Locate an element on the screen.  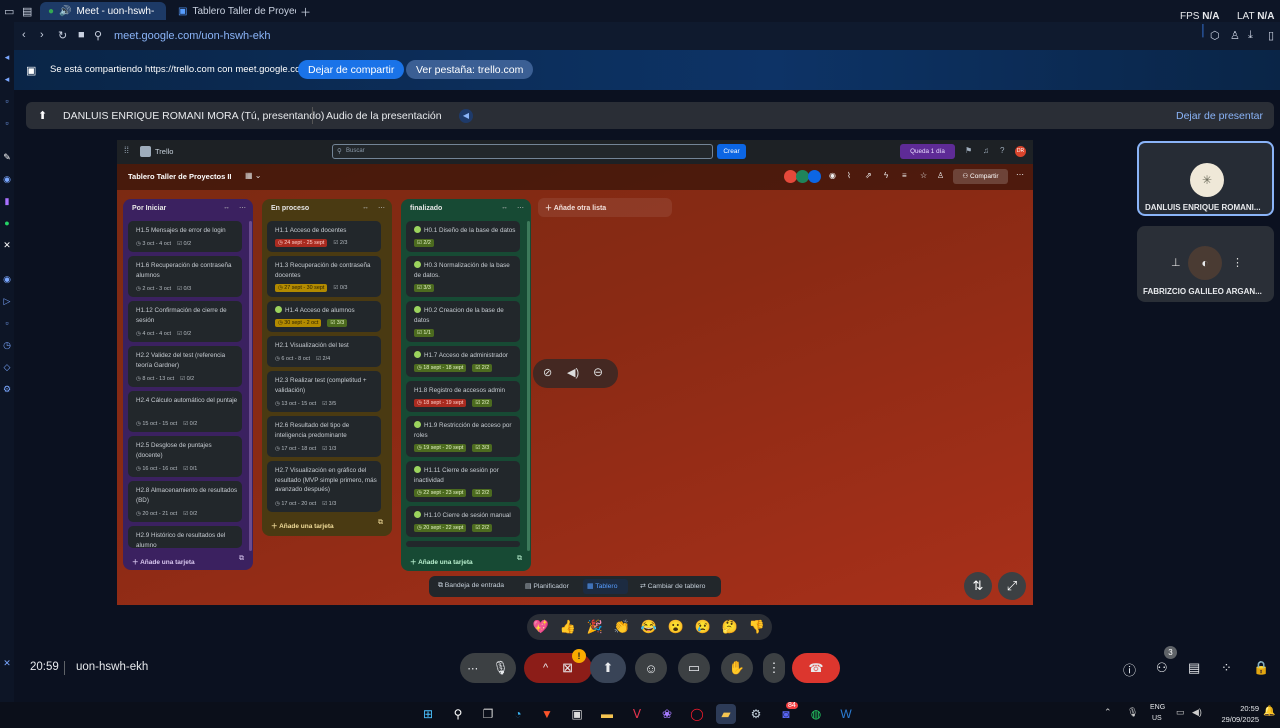
rail-item-icon: ◂ is located at coordinates (7, 58).